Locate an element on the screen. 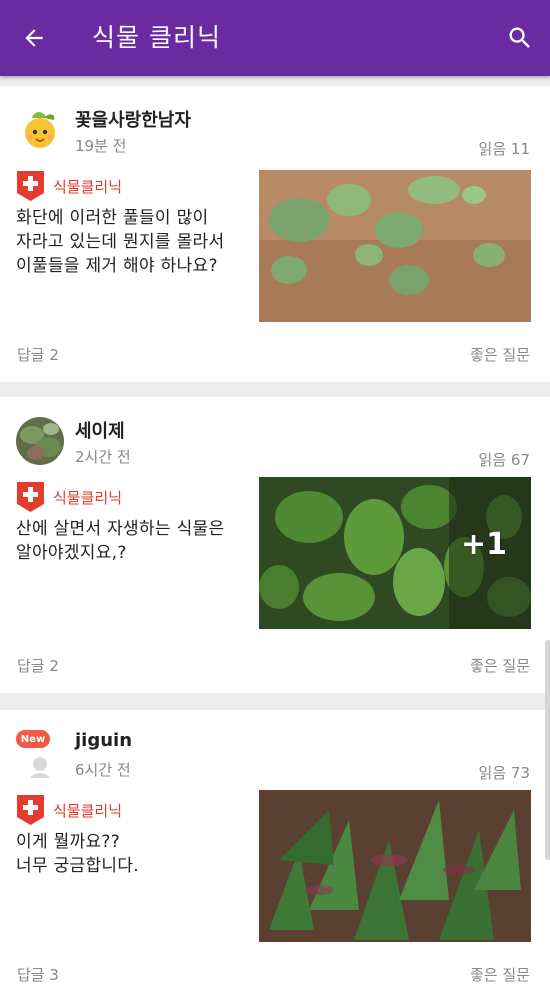 The width and height of the screenshot is (550, 999). reply-count: 답글 3 is located at coordinates (38, 974).